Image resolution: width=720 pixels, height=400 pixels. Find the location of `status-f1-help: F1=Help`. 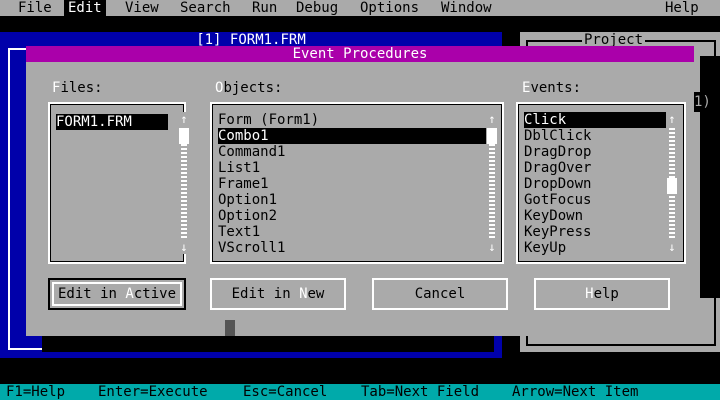

status-f1-help: F1=Help is located at coordinates (36, 392).